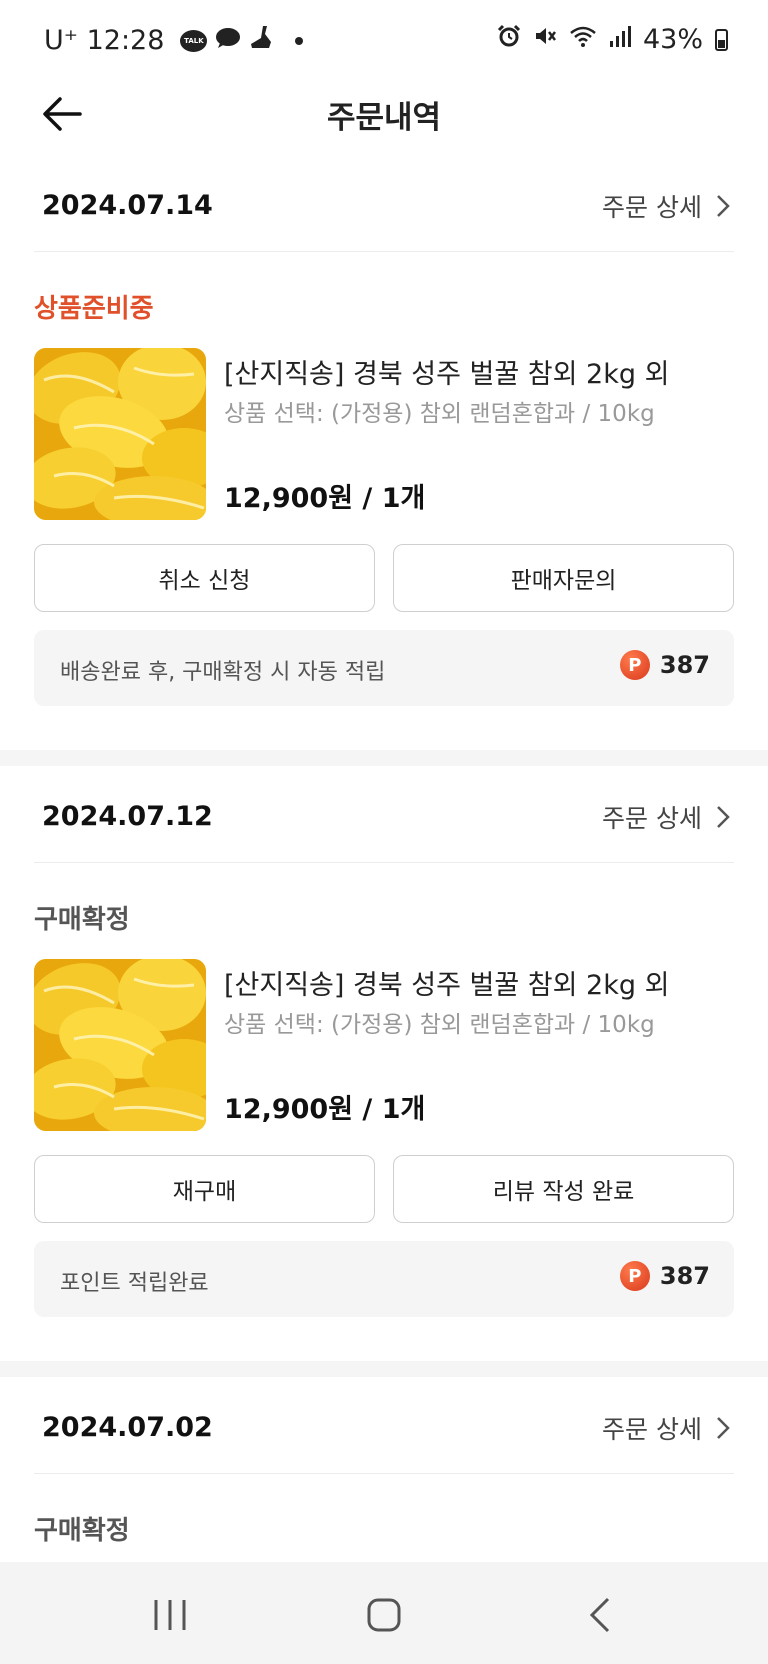  What do you see at coordinates (384, 118) in the screenshot?
I see `page-title: 주문내역` at bounding box center [384, 118].